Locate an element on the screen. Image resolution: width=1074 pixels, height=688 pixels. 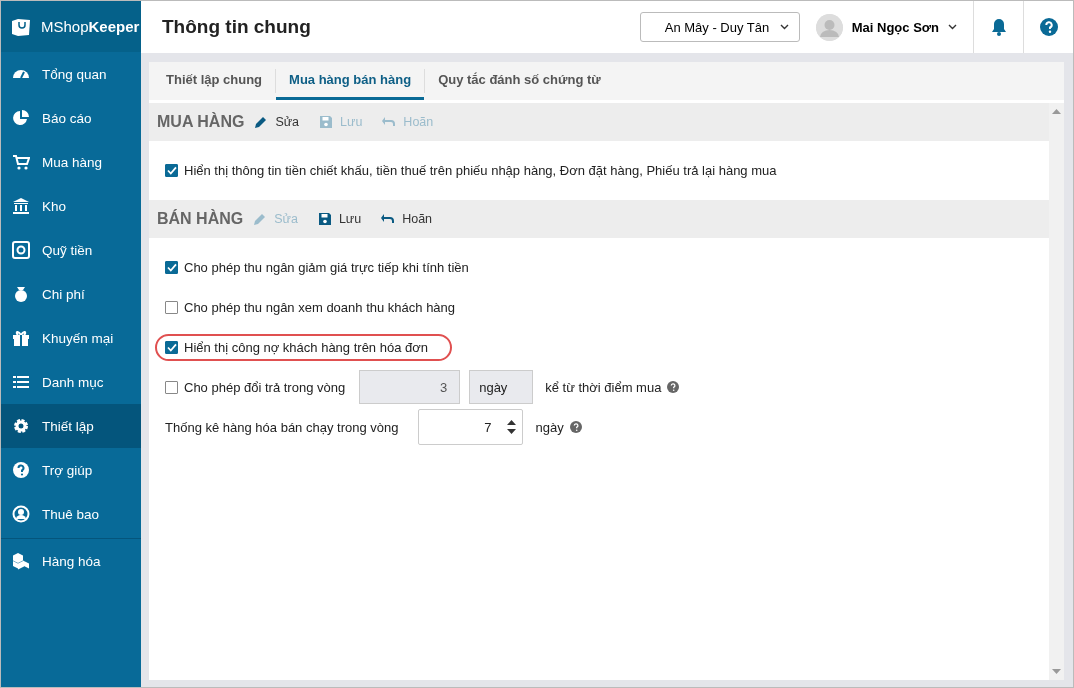
action-button: Sửa is located at coordinates (281, 122).